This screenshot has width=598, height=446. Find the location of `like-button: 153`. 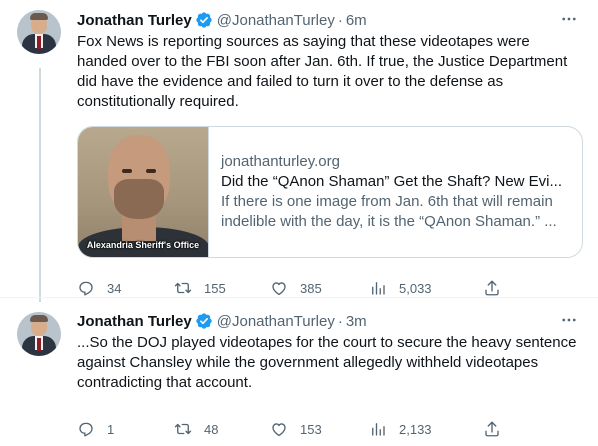

like-button: 153 is located at coordinates (296, 429).